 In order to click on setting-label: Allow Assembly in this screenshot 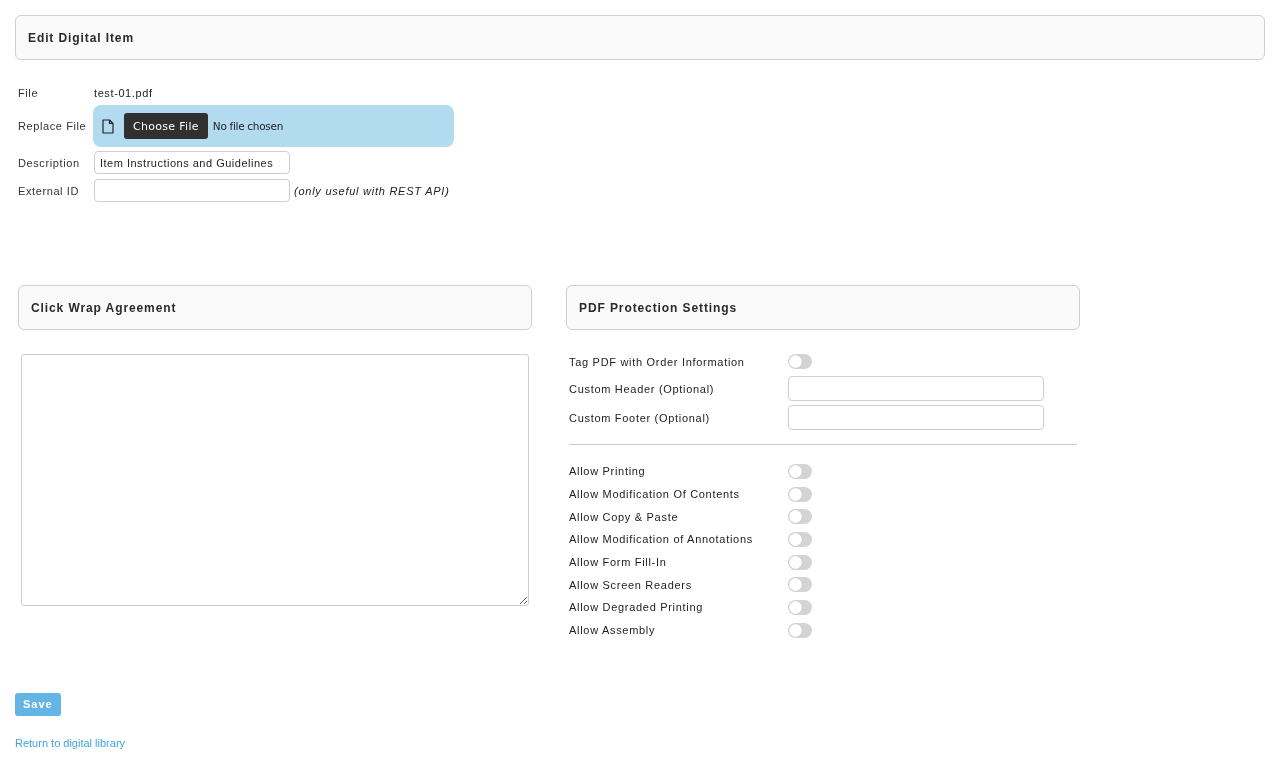, I will do `click(613, 630)`.